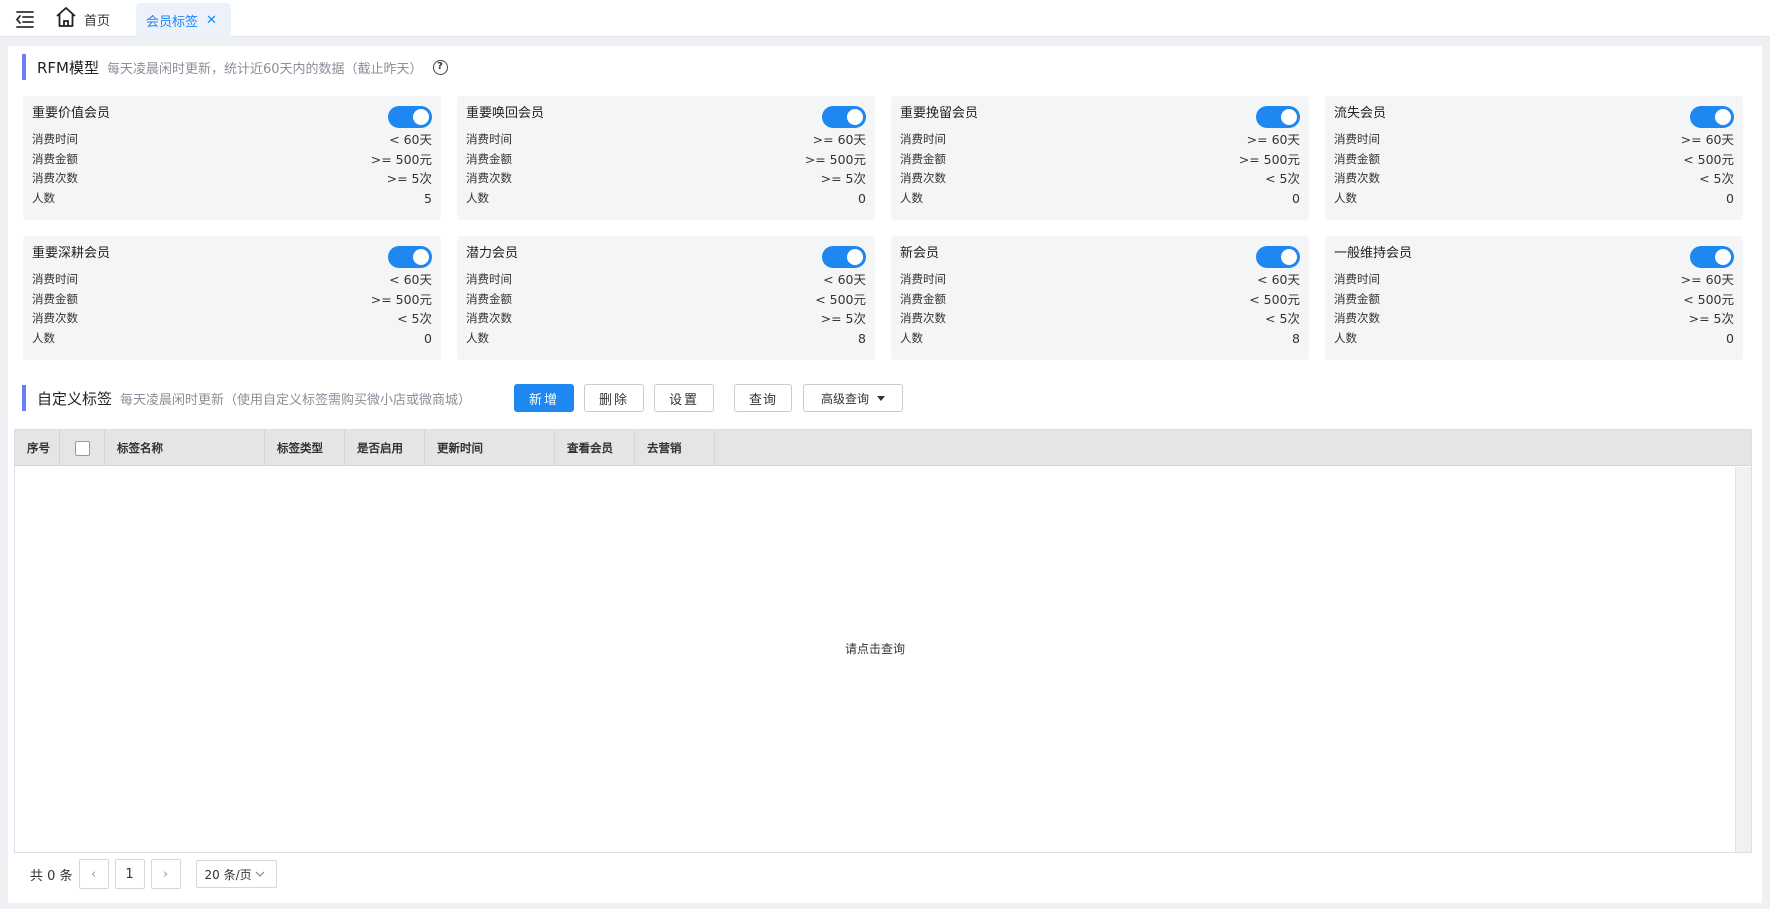 This screenshot has width=1770, height=909. Describe the element at coordinates (883, 448) in the screenshot. I see `table-header: 序号 标签名称 标签类型 是否启用 更新时间 查看会员 去营销` at that location.